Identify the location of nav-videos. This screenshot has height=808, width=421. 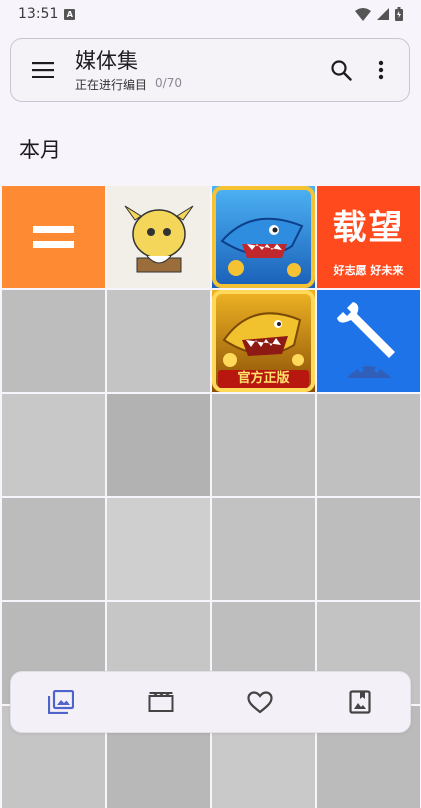
(161, 702).